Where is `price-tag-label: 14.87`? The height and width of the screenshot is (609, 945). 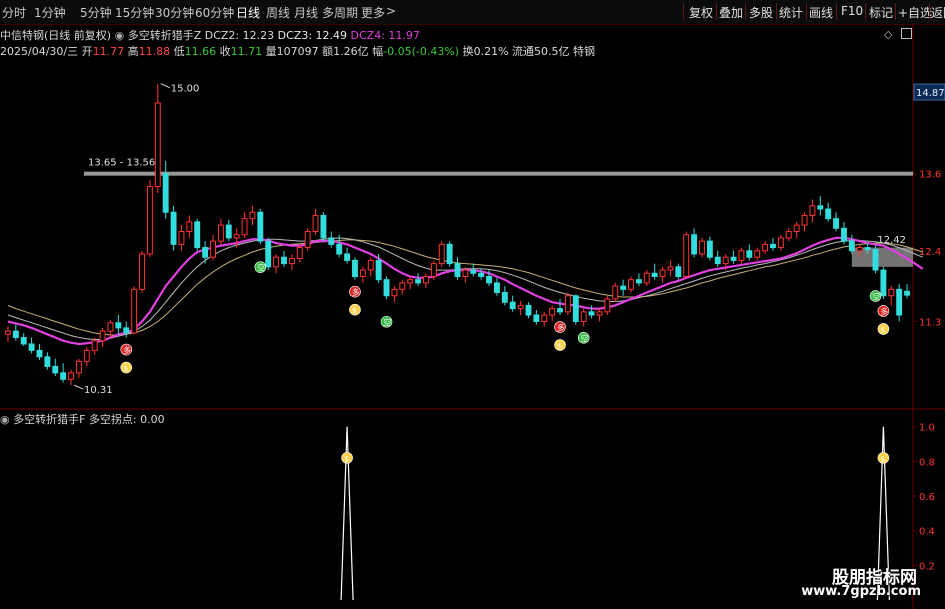 price-tag-label: 14.87 is located at coordinates (930, 93).